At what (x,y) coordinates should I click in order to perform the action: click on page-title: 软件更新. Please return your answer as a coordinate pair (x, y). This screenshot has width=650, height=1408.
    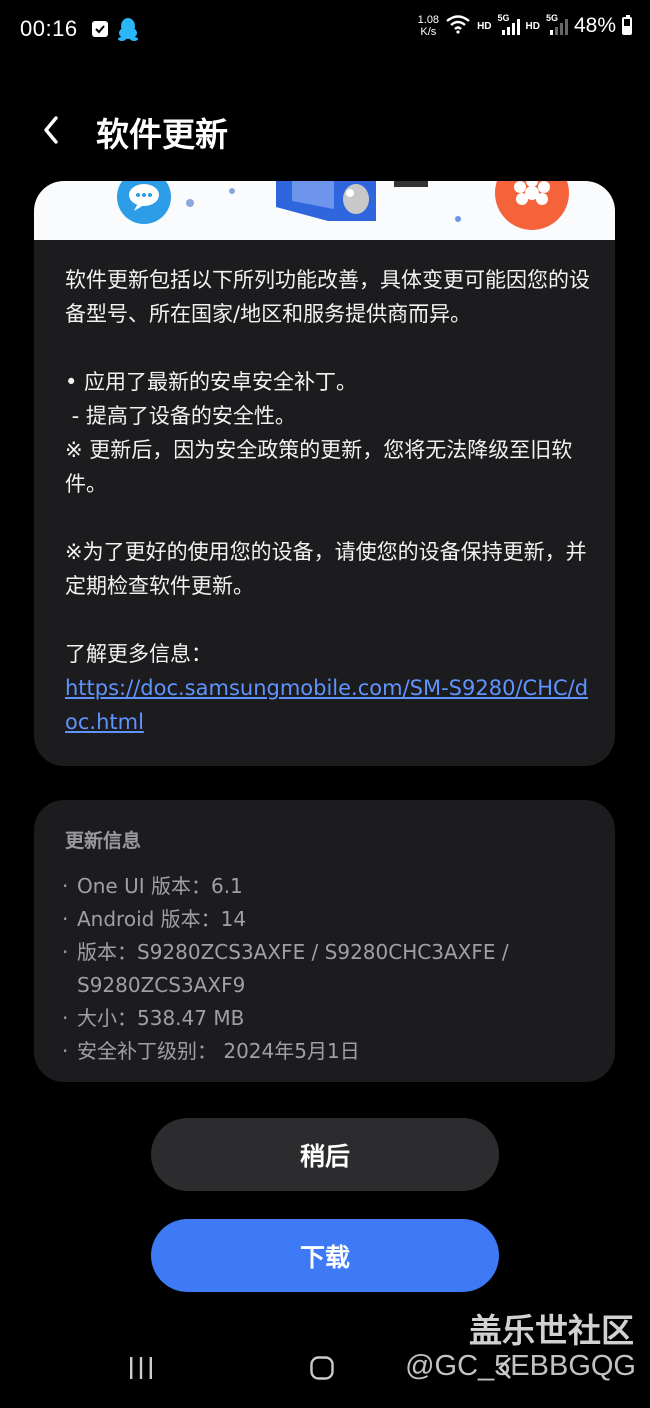
    Looking at the image, I should click on (162, 134).